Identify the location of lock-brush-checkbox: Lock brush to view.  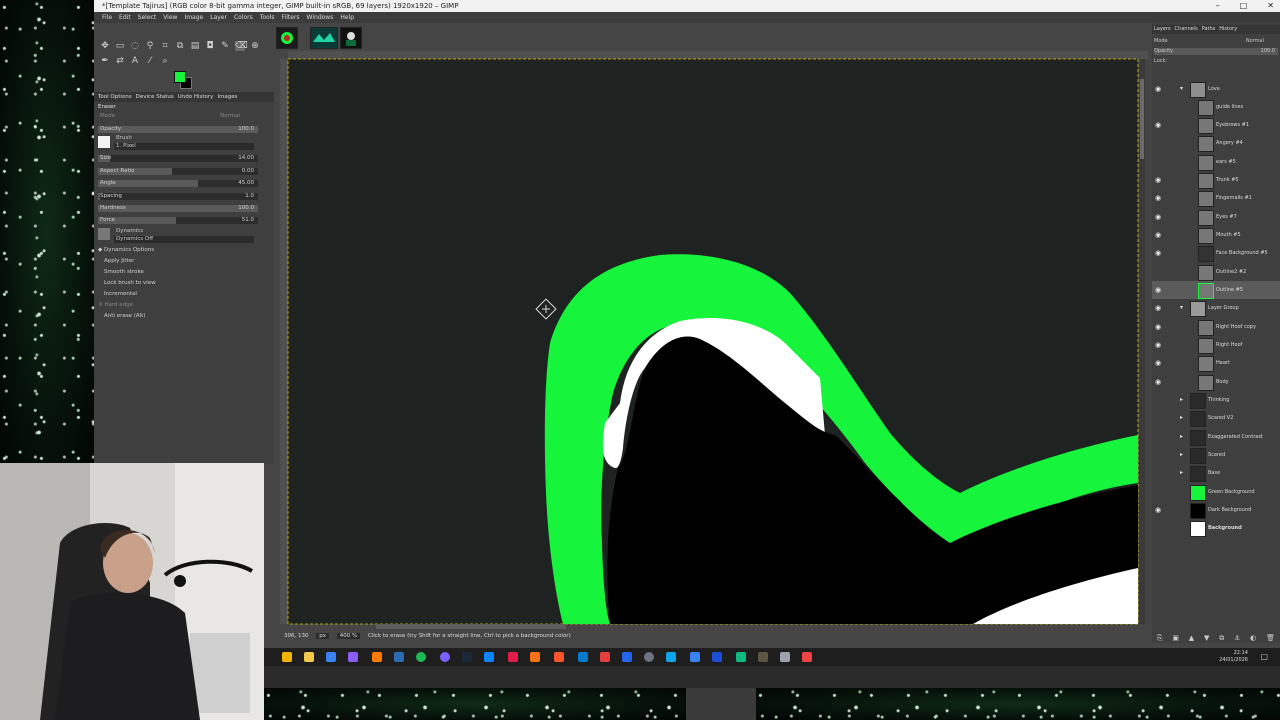
(130, 283).